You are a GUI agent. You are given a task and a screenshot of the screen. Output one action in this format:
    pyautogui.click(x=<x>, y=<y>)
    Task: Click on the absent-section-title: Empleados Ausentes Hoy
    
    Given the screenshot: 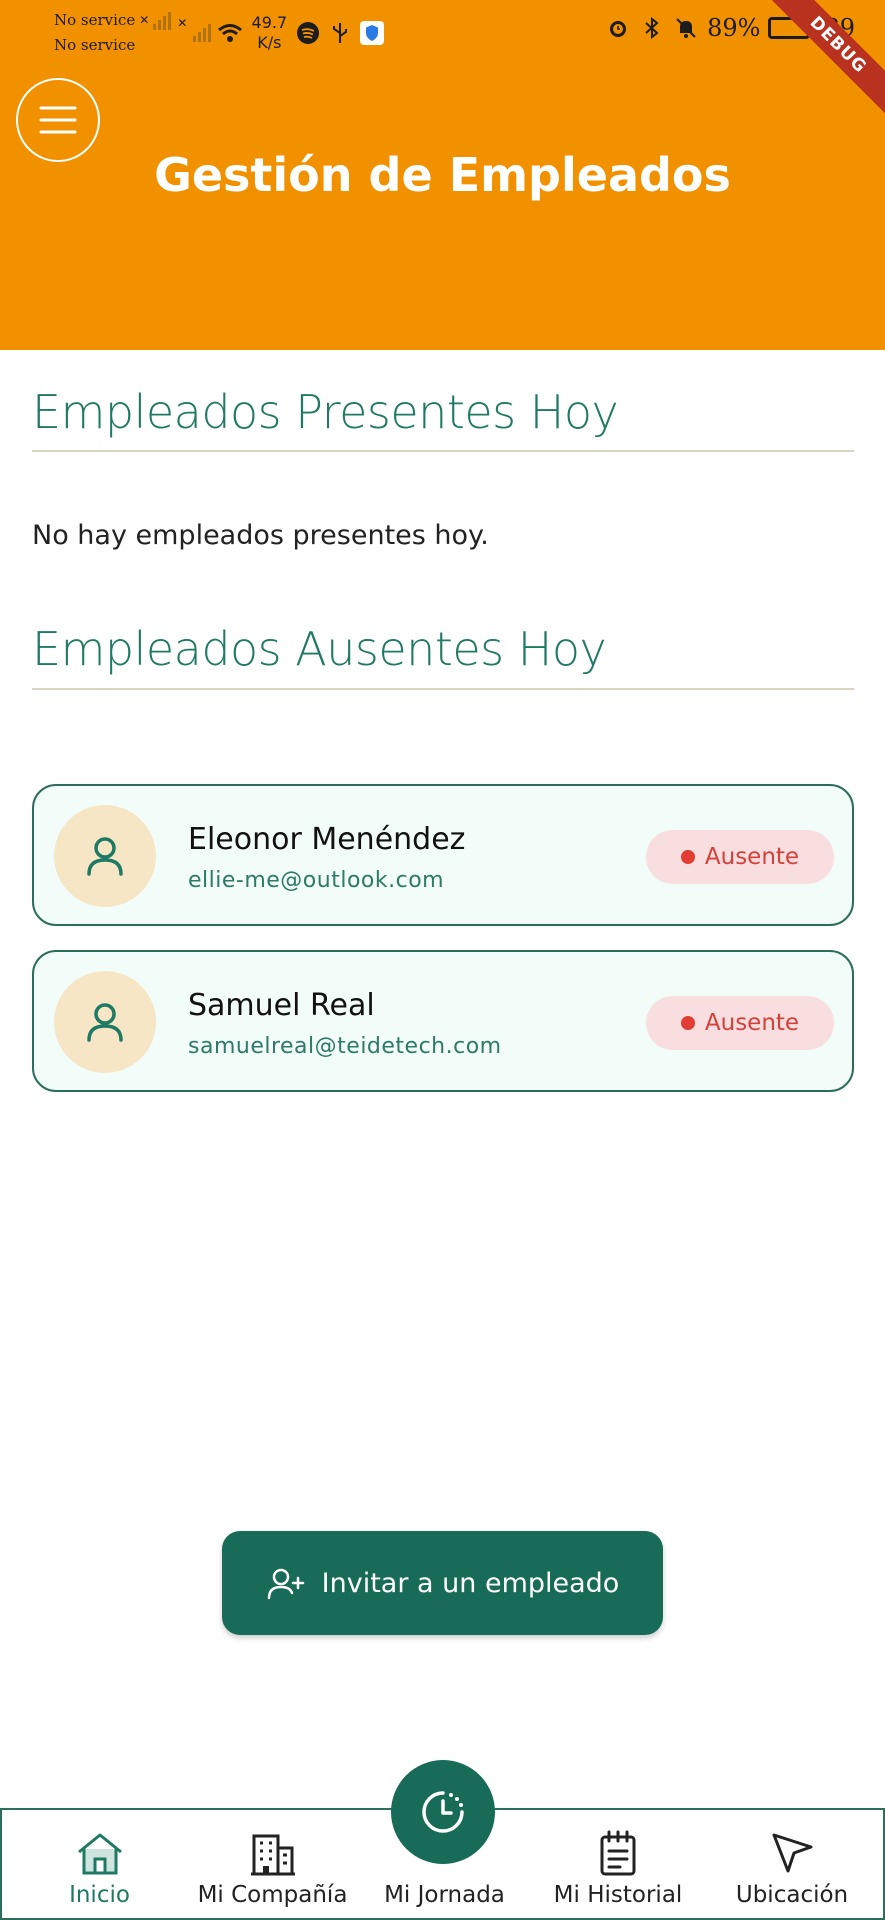 What is the action you would take?
    pyautogui.click(x=319, y=649)
    